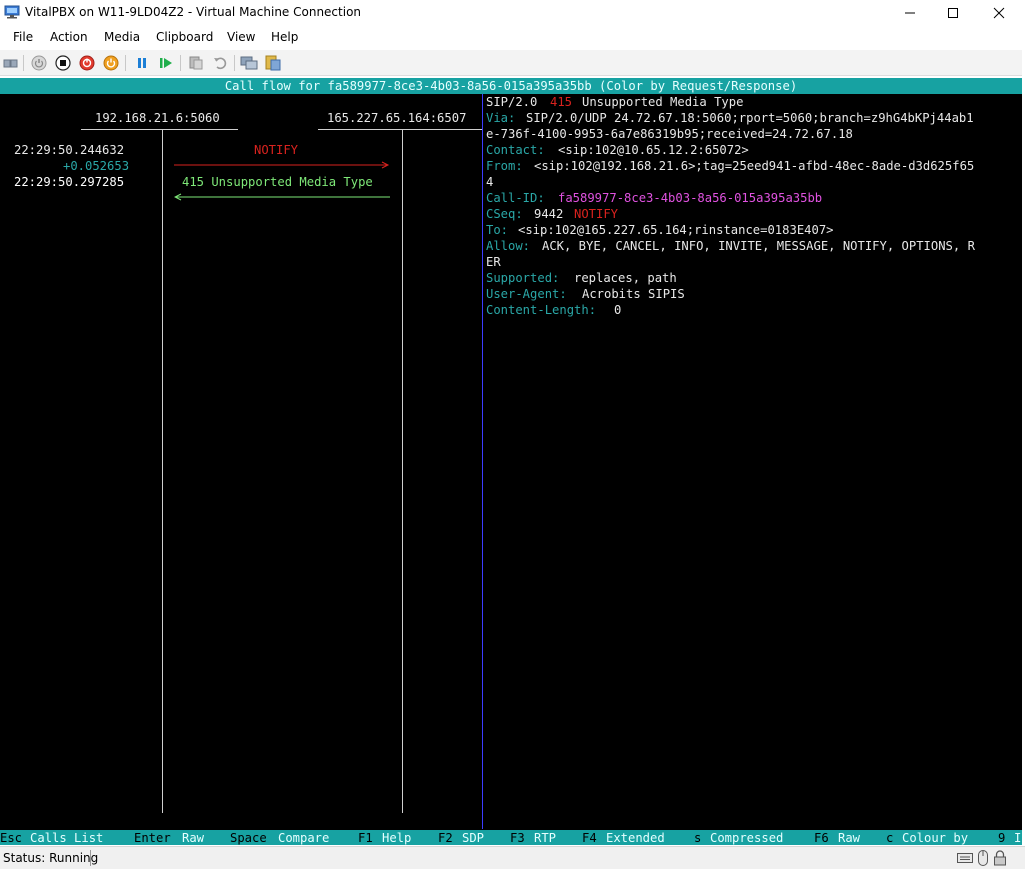  Describe the element at coordinates (193, 837) in the screenshot. I see `key-enter-label: Raw` at that location.